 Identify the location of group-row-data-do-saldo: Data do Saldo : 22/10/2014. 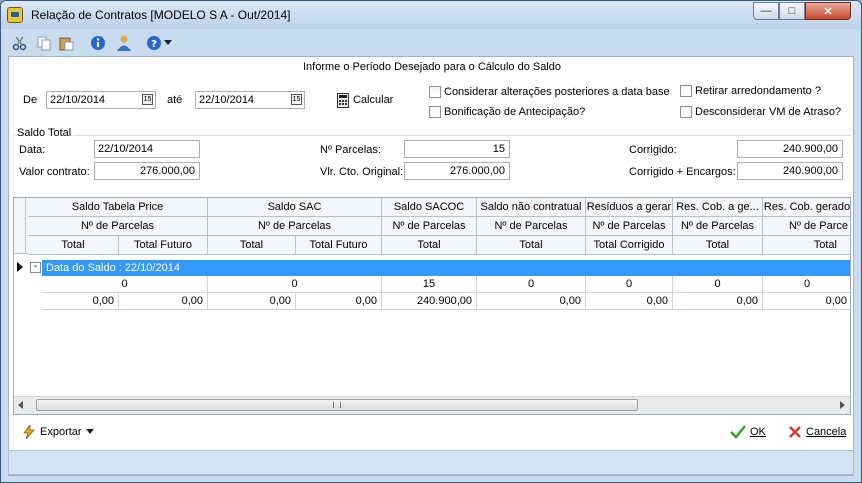
(446, 268).